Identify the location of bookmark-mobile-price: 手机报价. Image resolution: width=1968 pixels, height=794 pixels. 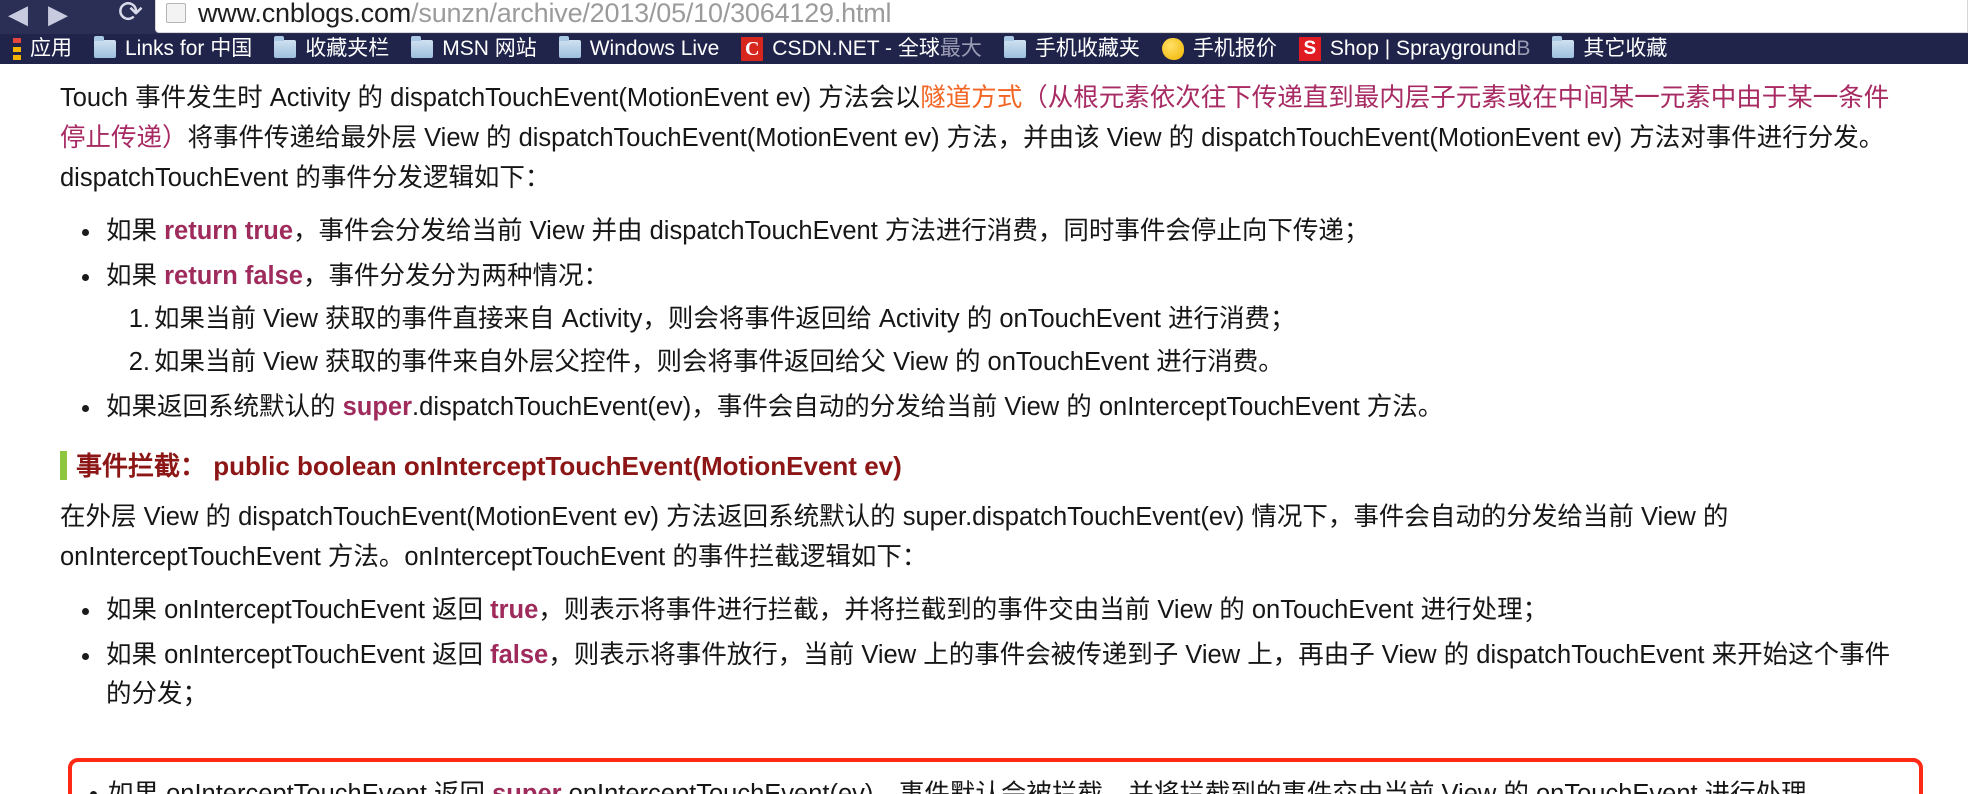
(1219, 49).